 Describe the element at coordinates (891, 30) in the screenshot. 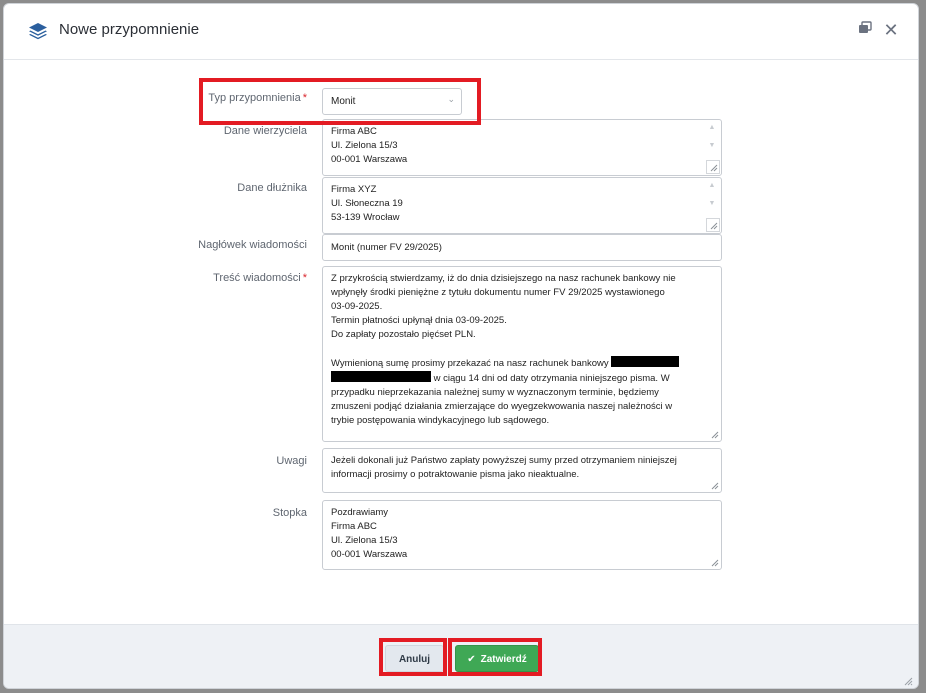

I see `close-icon: ✕` at that location.